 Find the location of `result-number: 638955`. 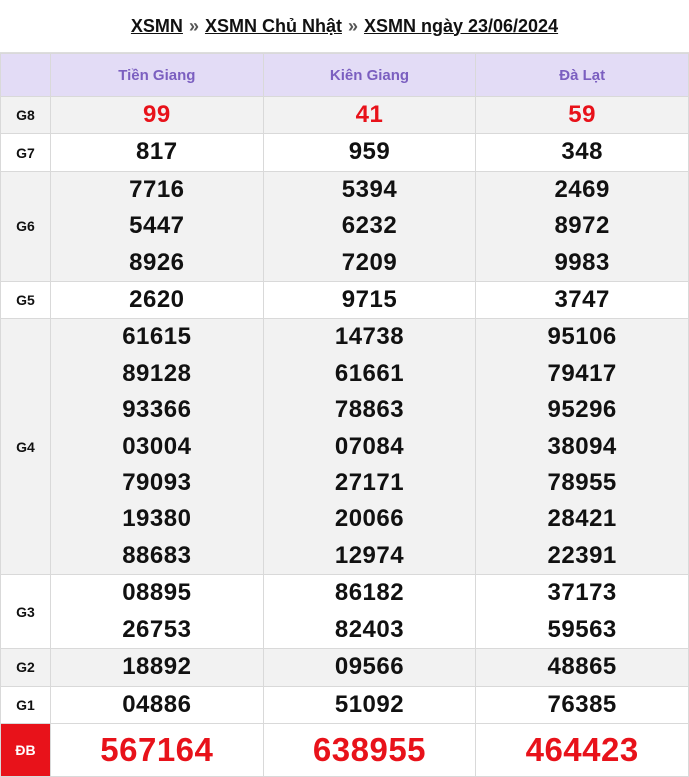

result-number: 638955 is located at coordinates (369, 749).